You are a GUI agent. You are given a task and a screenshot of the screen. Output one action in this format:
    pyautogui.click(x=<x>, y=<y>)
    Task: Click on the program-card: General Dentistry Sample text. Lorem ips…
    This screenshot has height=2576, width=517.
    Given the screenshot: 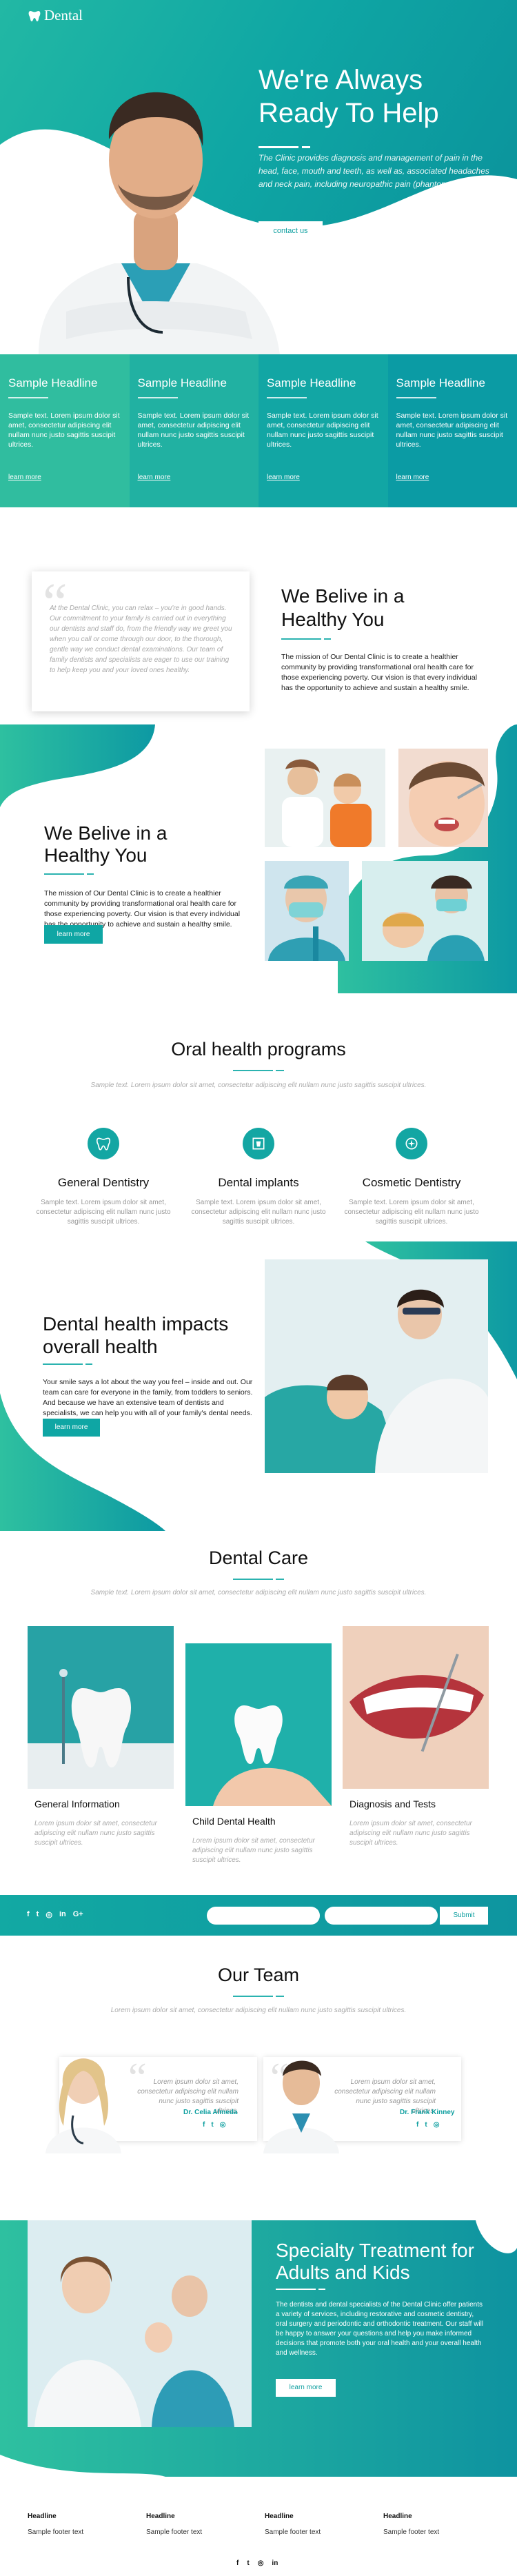 What is the action you would take?
    pyautogui.click(x=103, y=1177)
    